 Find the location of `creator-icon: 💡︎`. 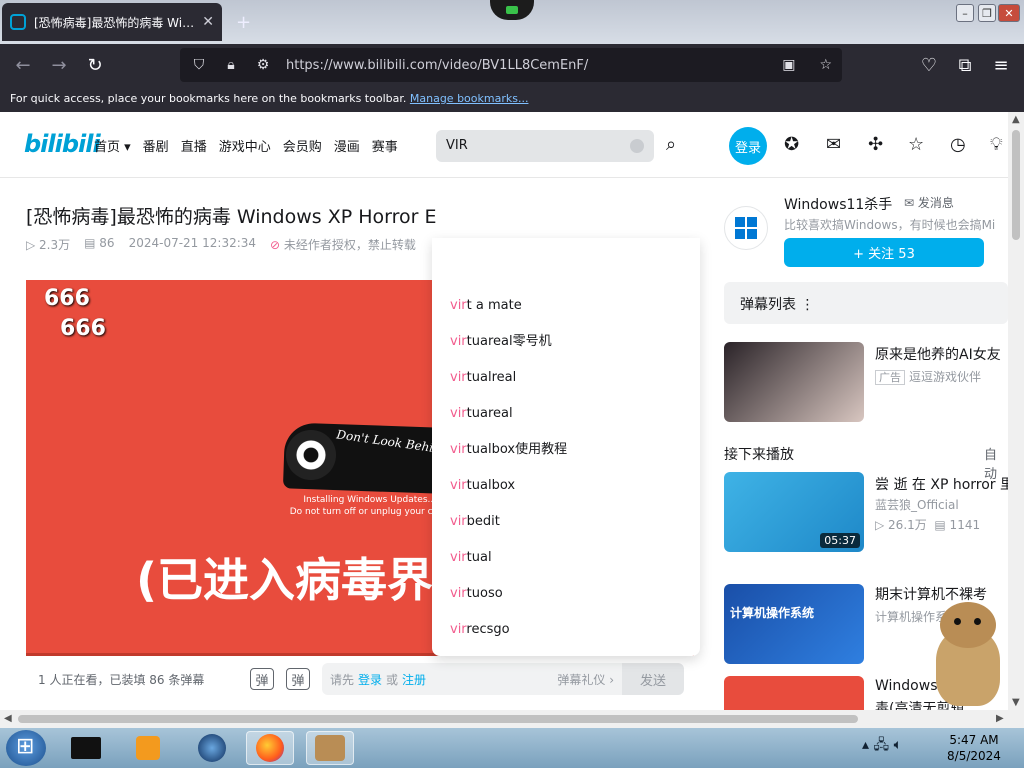

creator-icon: 💡︎ is located at coordinates (996, 144).